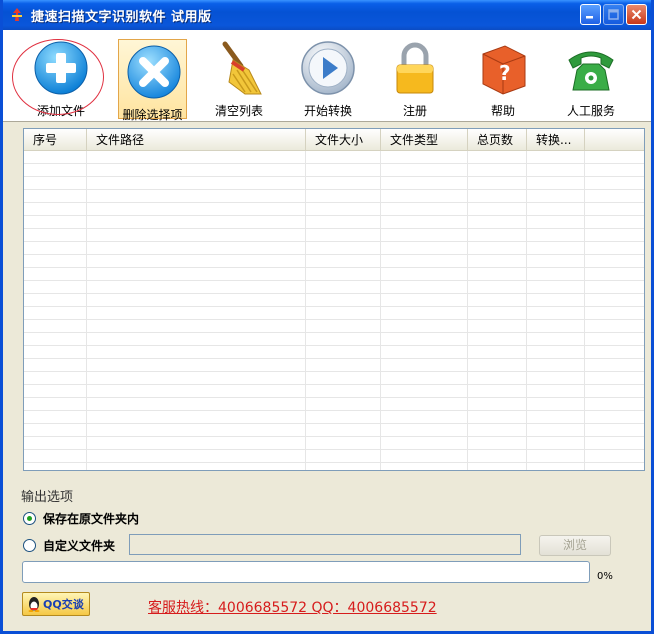 The width and height of the screenshot is (654, 634). What do you see at coordinates (306, 572) in the screenshot?
I see `conversion-progress-bar` at bounding box center [306, 572].